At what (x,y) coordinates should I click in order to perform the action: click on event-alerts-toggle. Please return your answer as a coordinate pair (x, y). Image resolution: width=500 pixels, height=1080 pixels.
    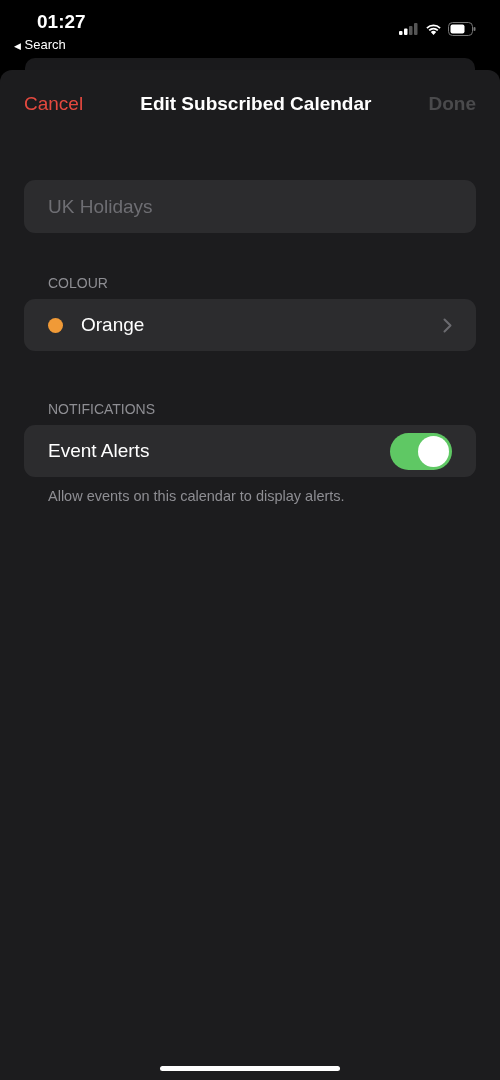
    Looking at the image, I should click on (421, 451).